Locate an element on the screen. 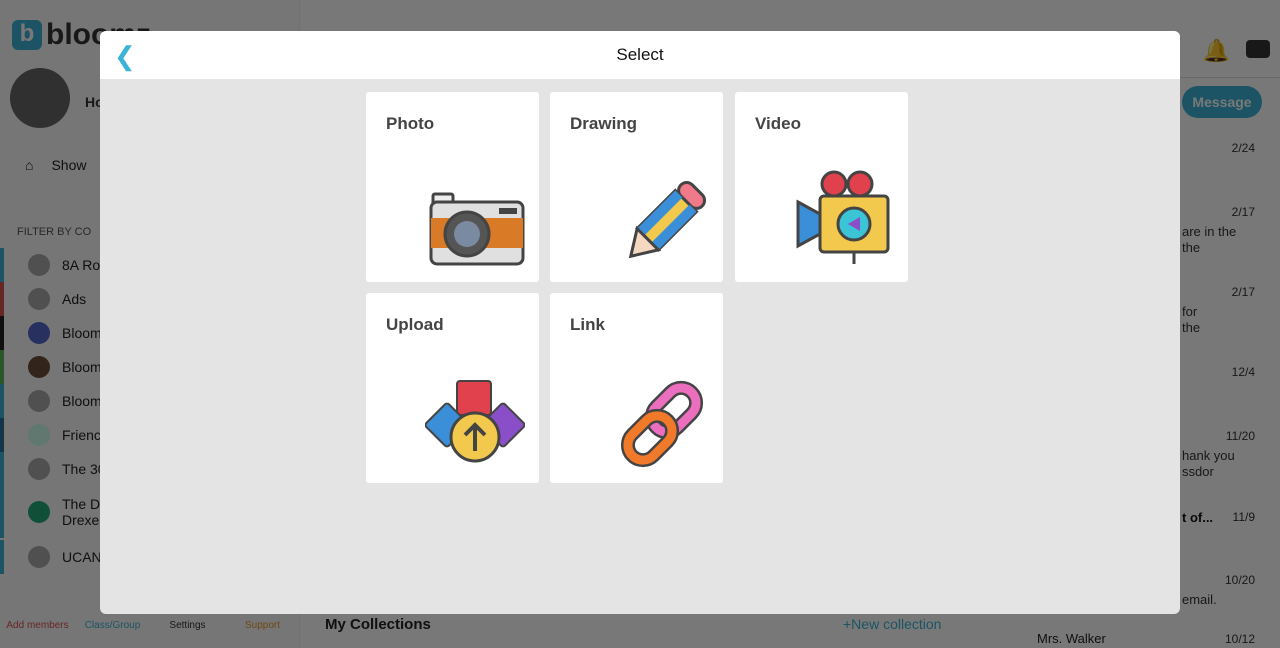  community-label: 8A Ro is located at coordinates (81, 265).